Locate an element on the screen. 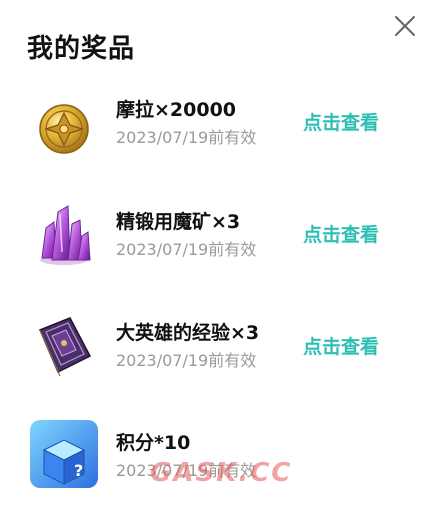 The image size is (428, 510). close-button is located at coordinates (405, 26).